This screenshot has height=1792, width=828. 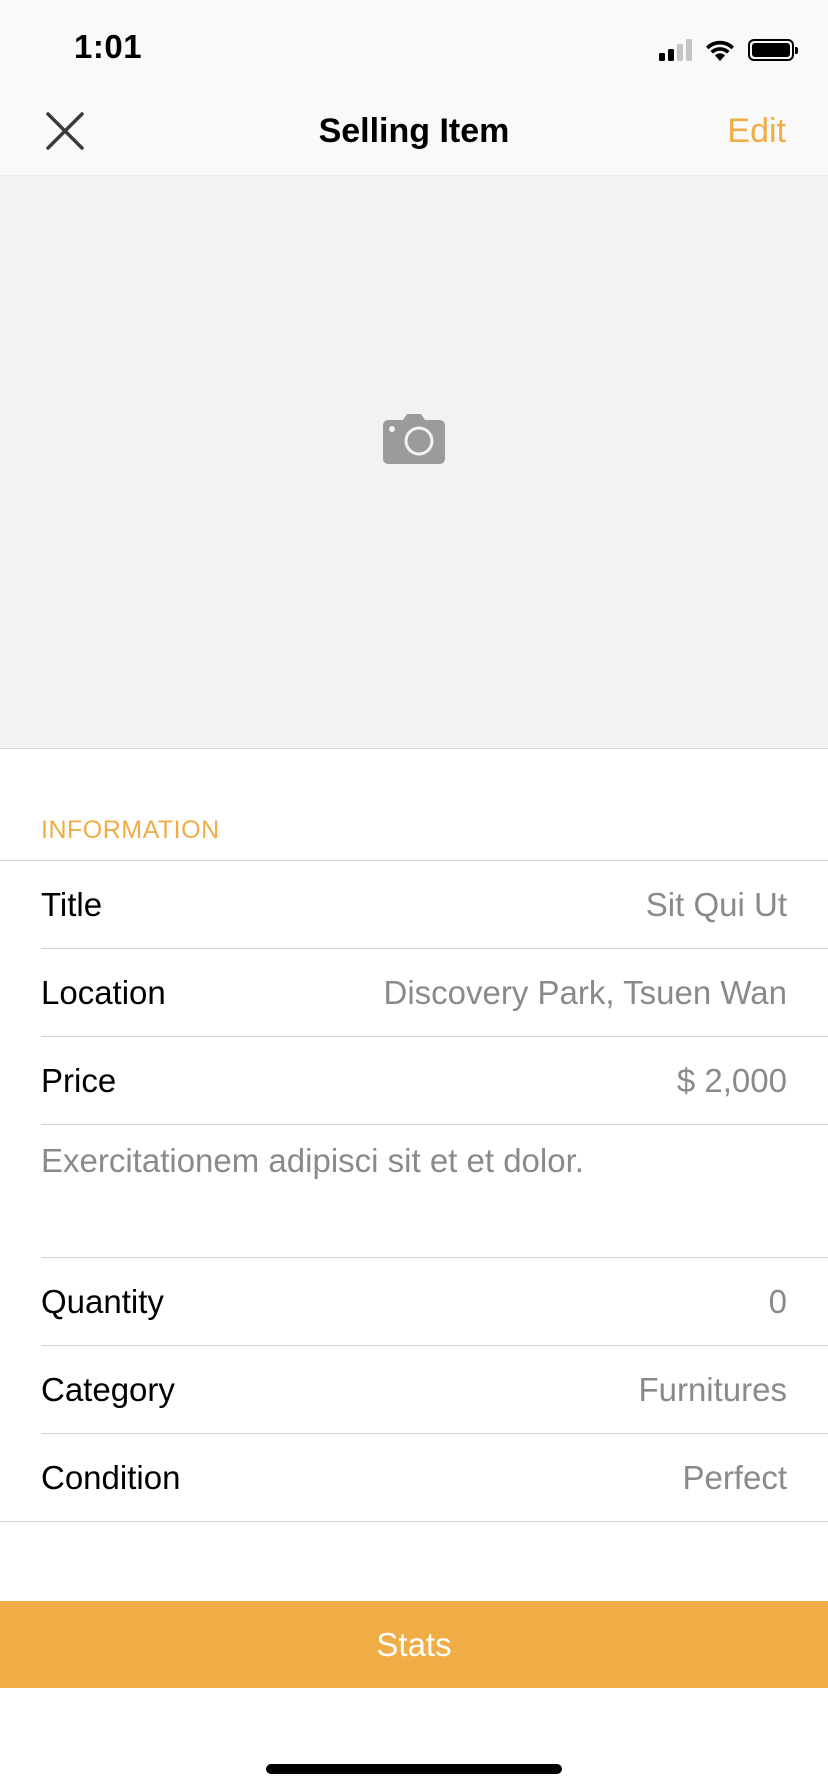 What do you see at coordinates (130, 830) in the screenshot?
I see `section-header-information: INFORMATION` at bounding box center [130, 830].